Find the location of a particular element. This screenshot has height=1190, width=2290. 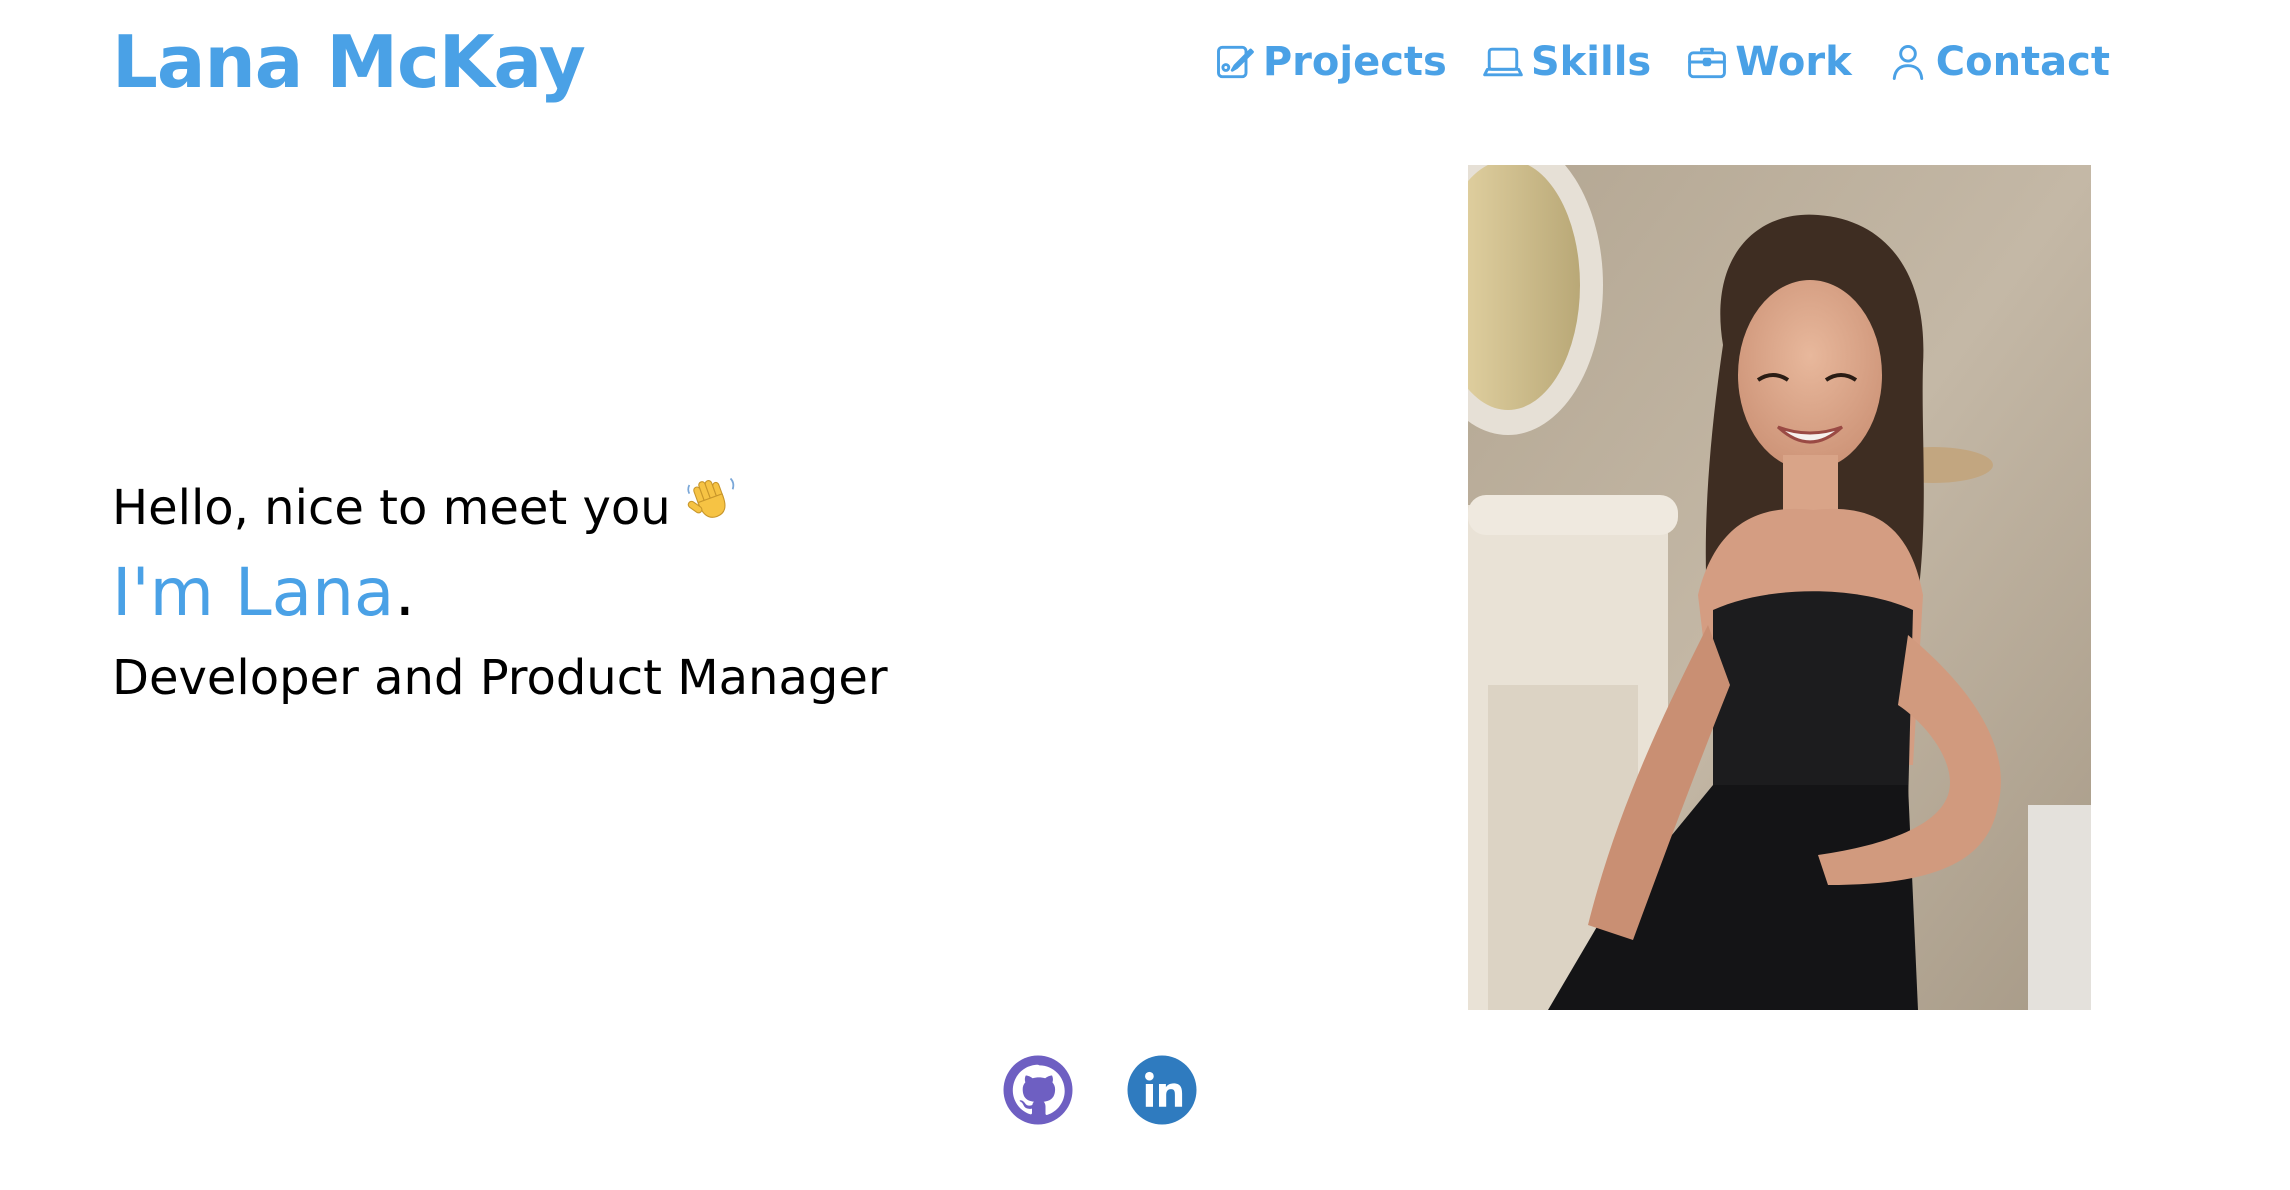

greeting-line: Hello, nice to meet you is located at coordinates (662, 508).